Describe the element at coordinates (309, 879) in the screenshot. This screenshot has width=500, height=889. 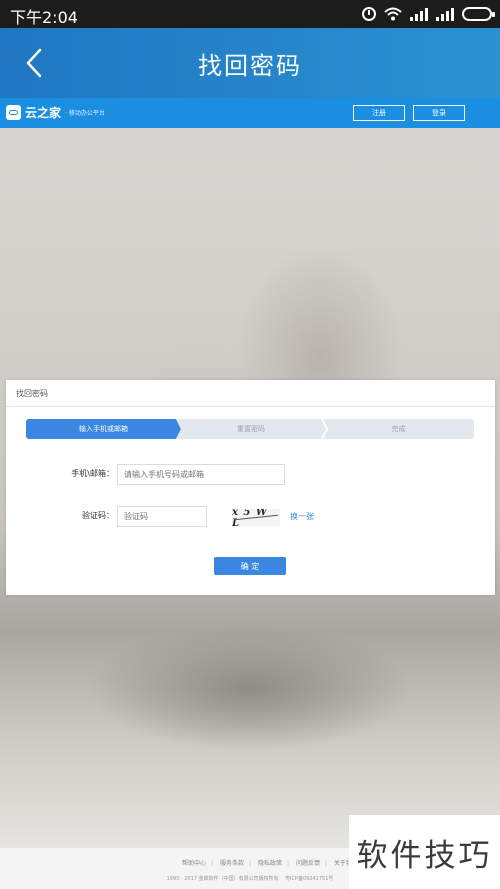
I see `icp-text: 粤ICP备05041751号` at that location.